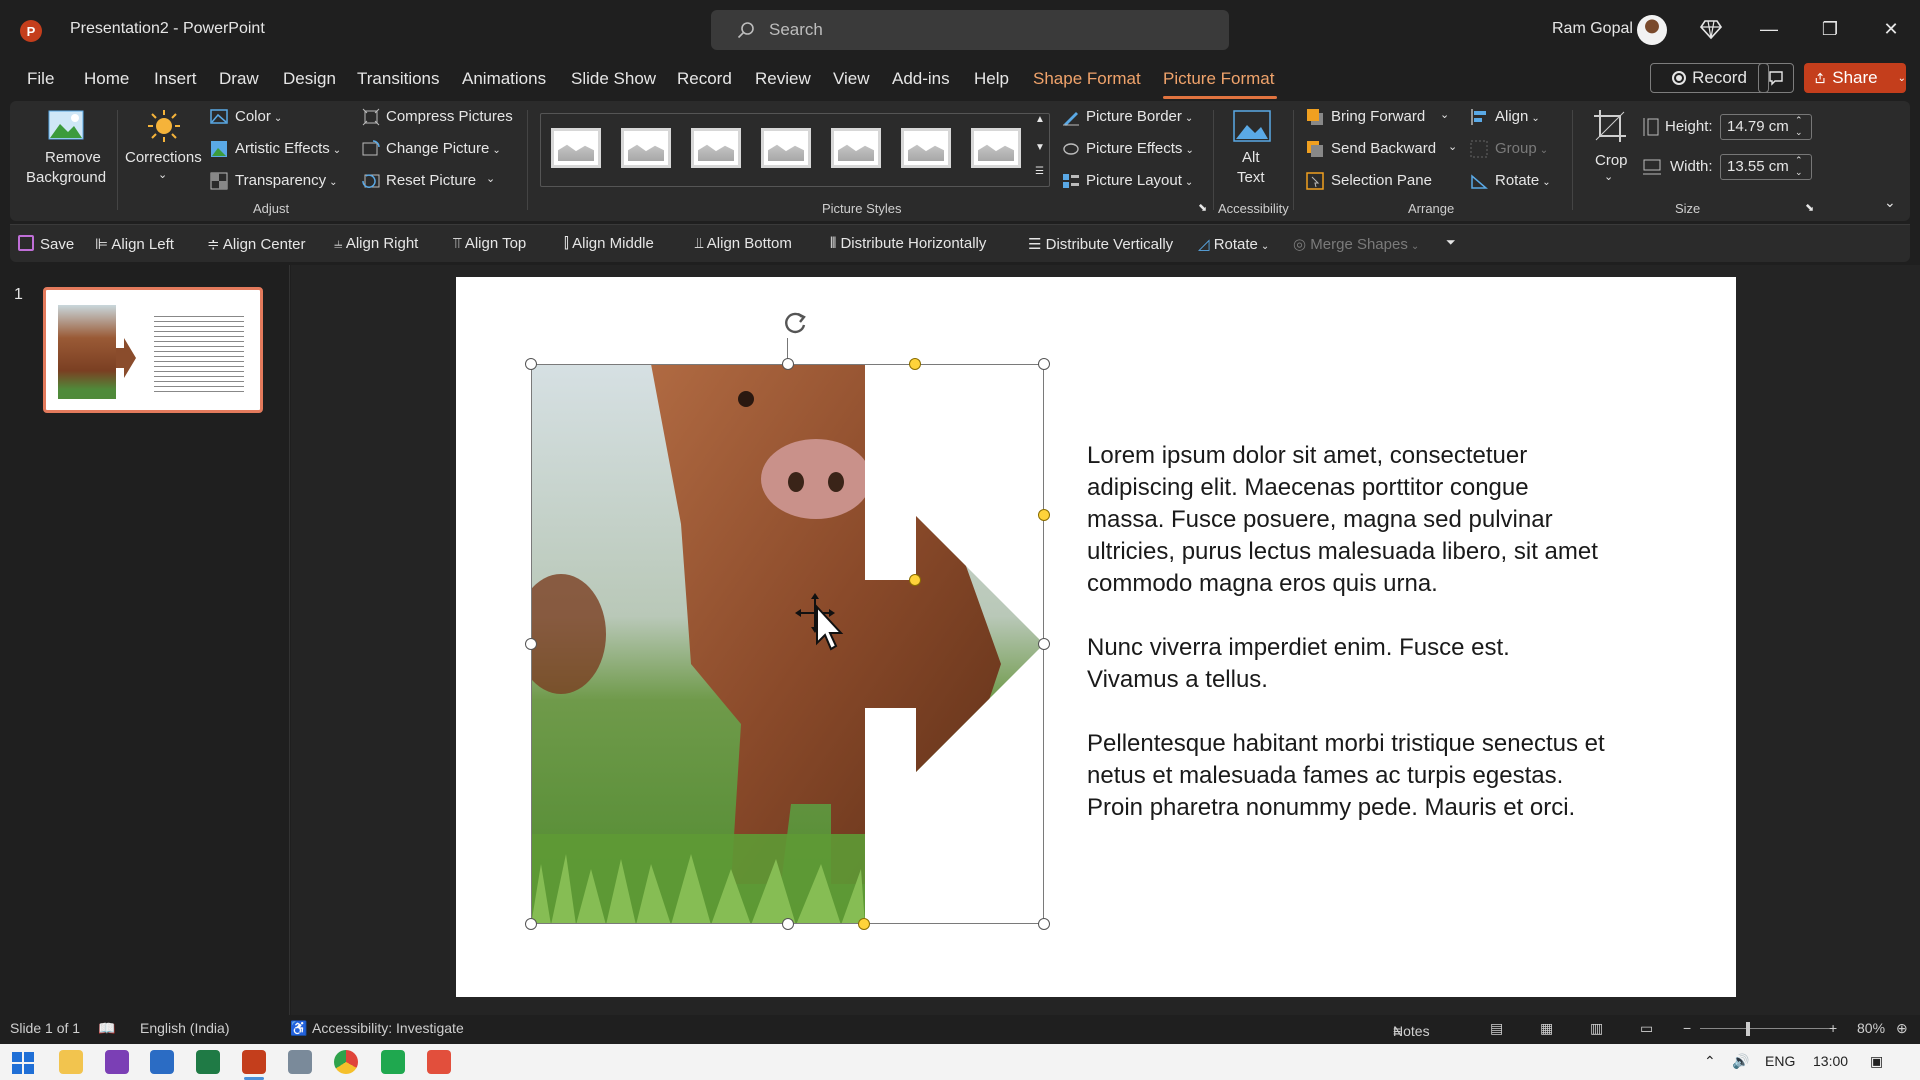 This screenshot has height=1080, width=1920. Describe the element at coordinates (71, 1062) in the screenshot. I see `file-explorer-icon` at that location.